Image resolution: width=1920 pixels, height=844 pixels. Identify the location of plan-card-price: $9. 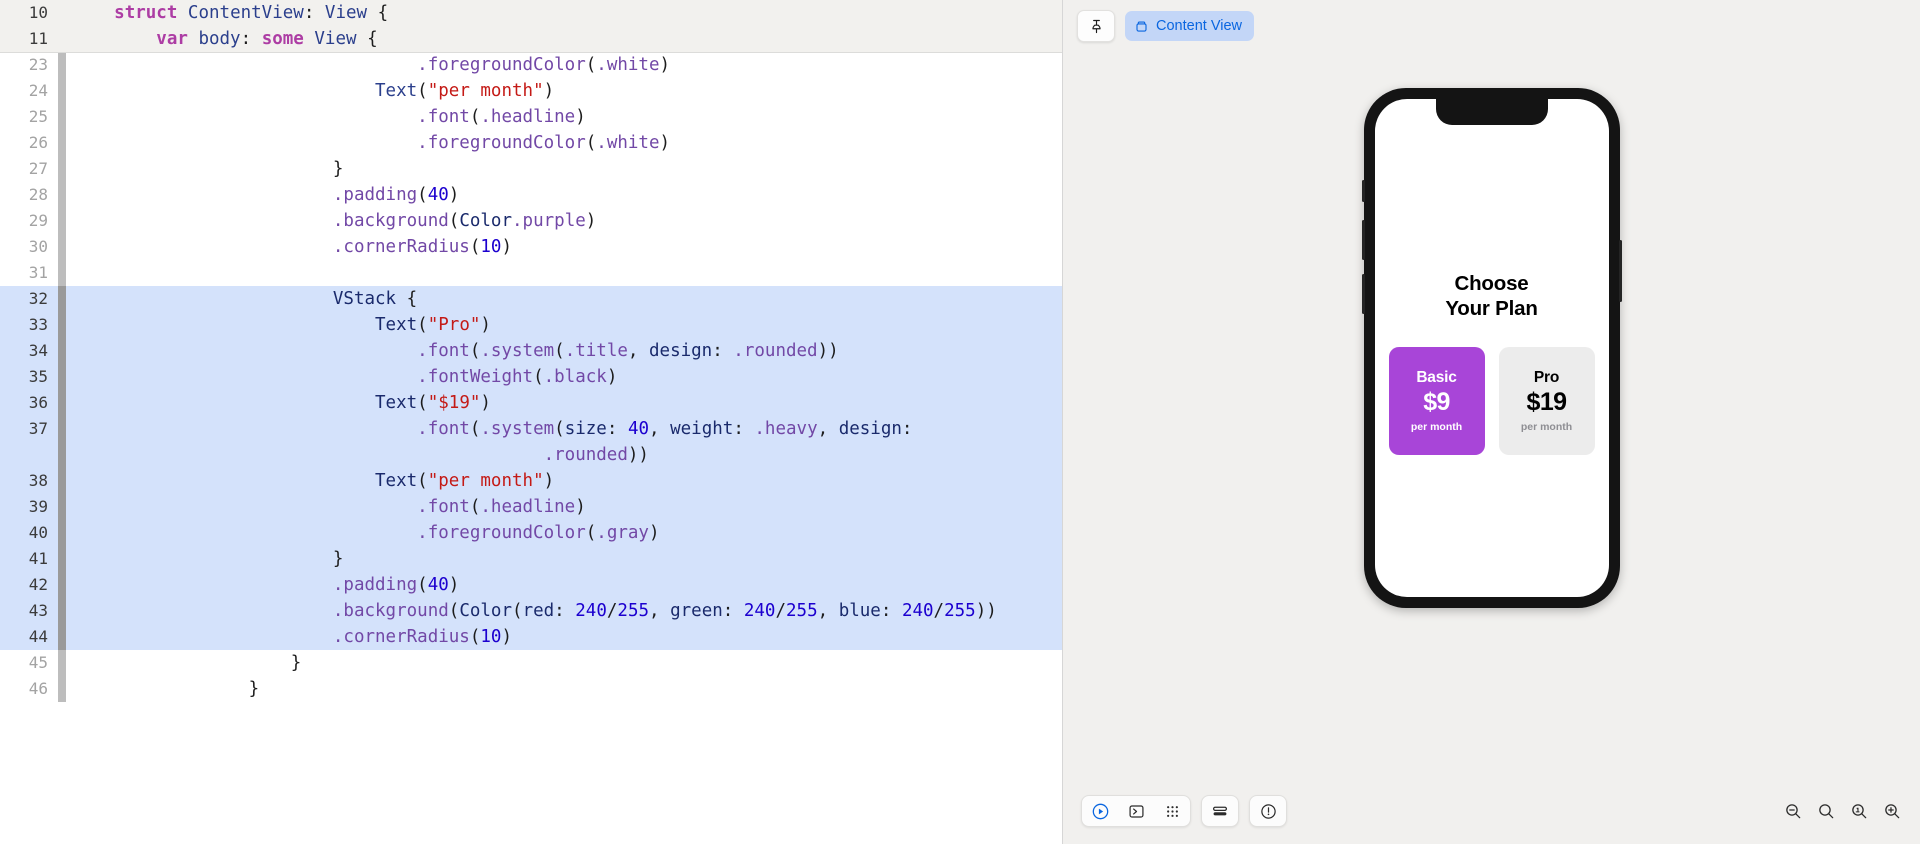
(1436, 402).